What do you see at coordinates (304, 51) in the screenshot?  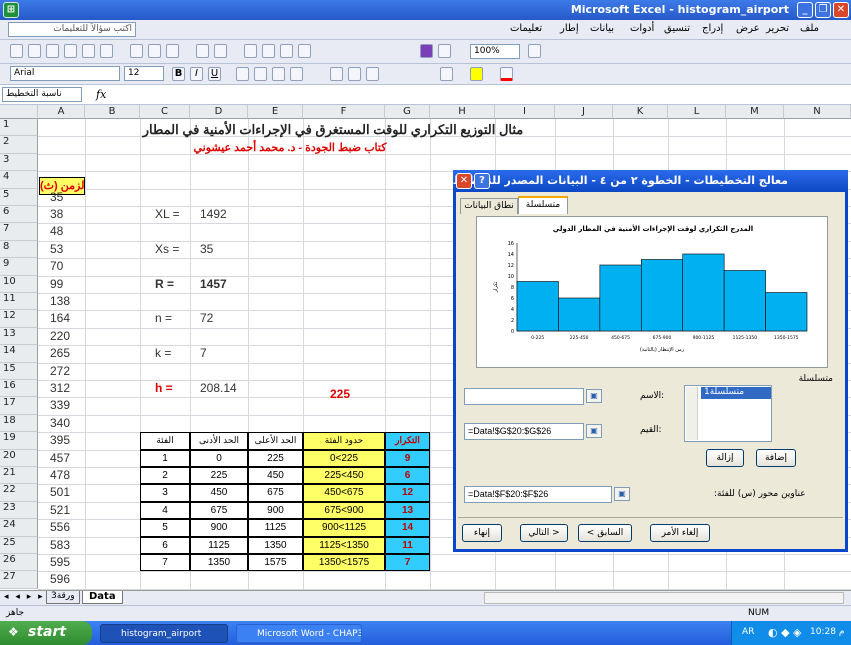 I see `sort-desc-icon` at bounding box center [304, 51].